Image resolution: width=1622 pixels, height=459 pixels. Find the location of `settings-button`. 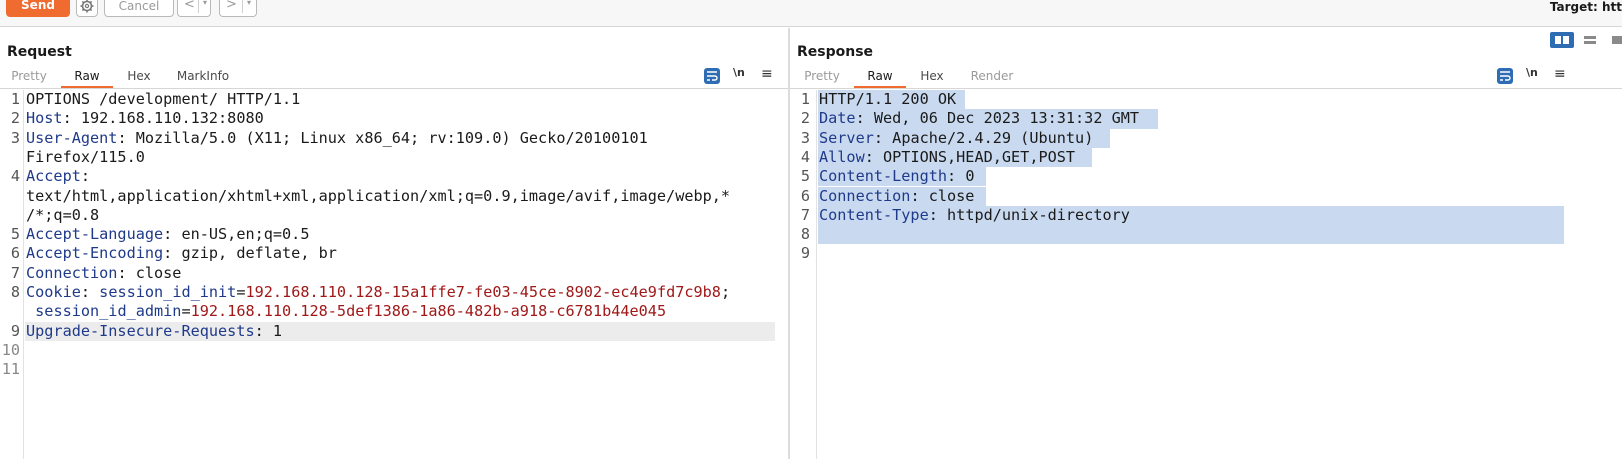

settings-button is located at coordinates (87, 8).